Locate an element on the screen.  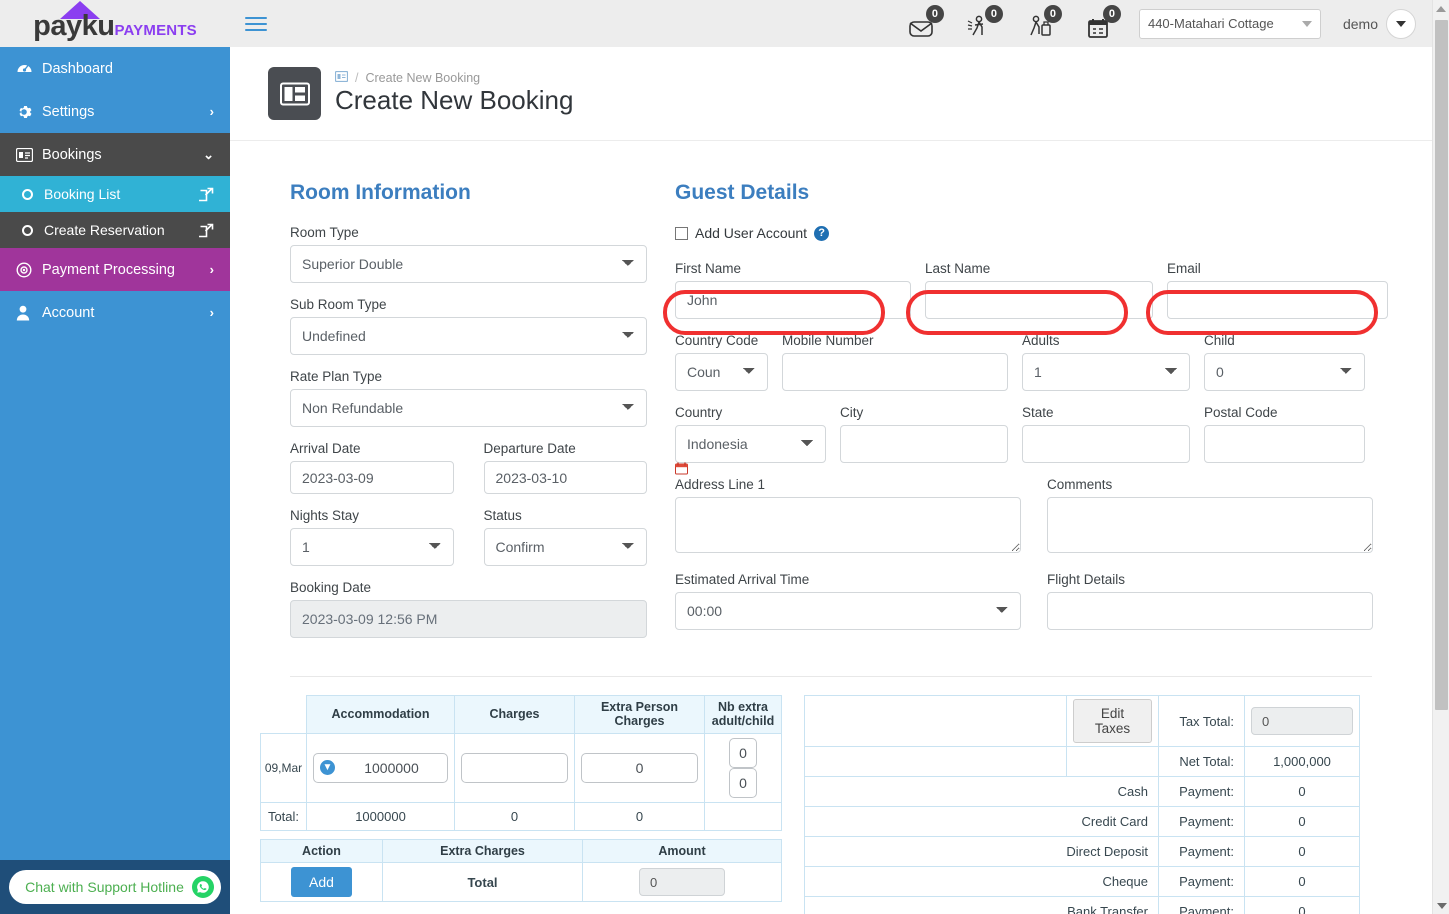
address-line1-textarea is located at coordinates (848, 525).